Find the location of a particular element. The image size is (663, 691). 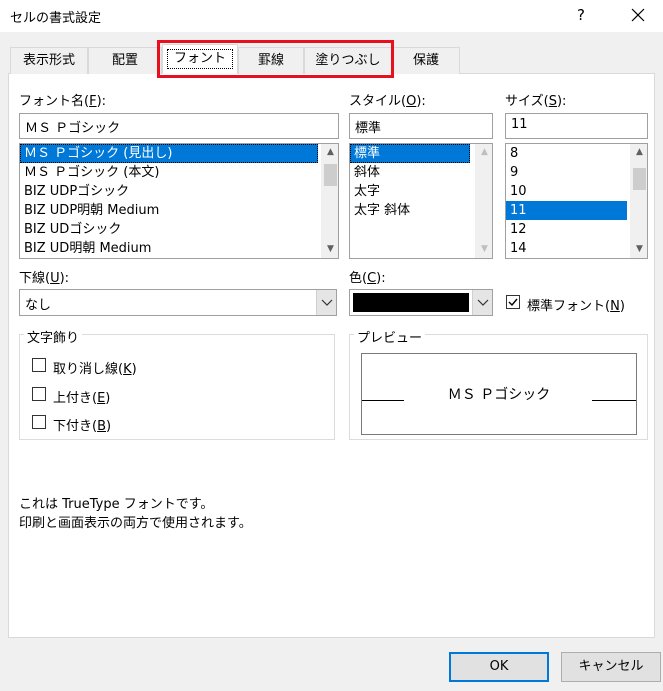

list-item: 11 is located at coordinates (566, 210).